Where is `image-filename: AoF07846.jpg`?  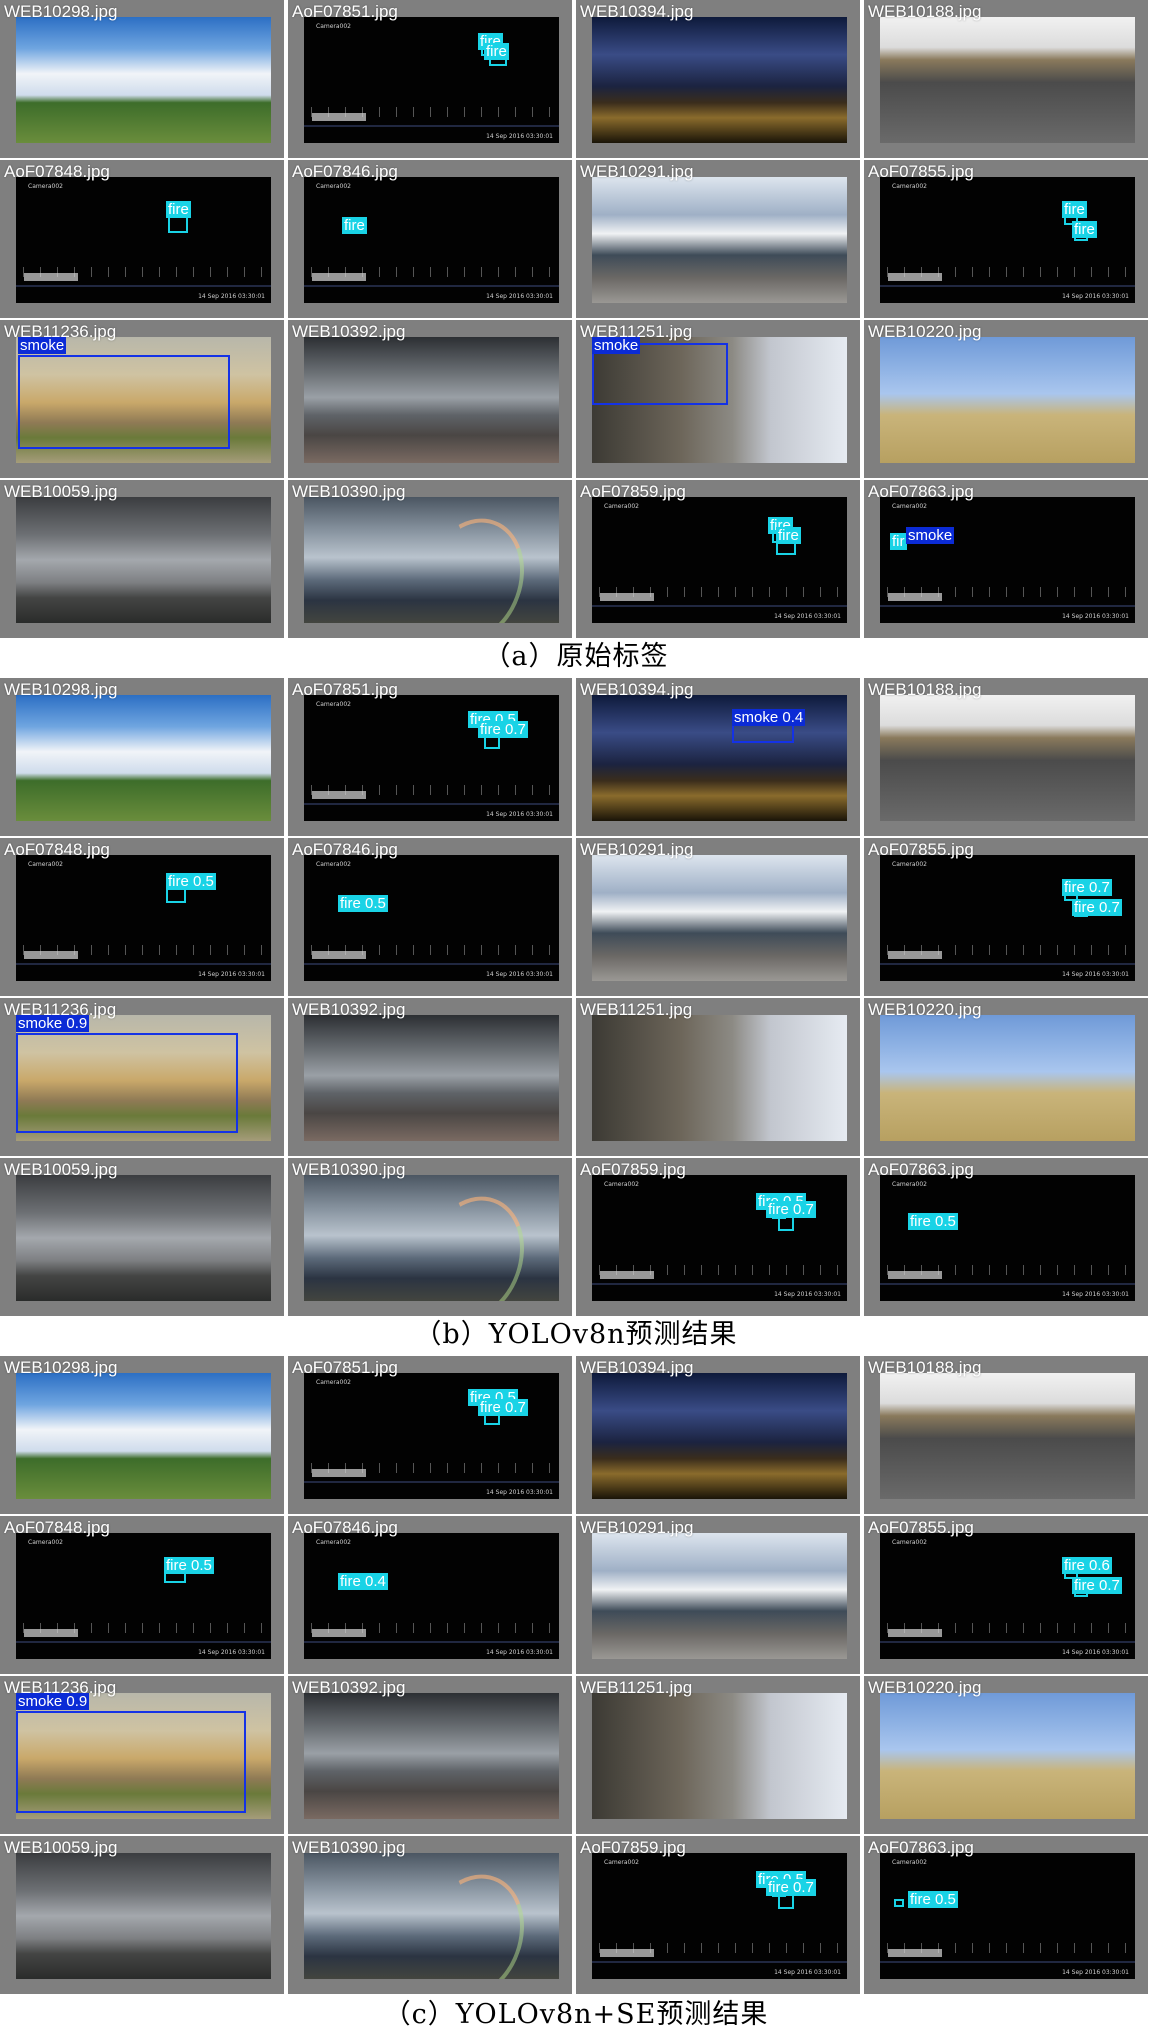 image-filename: AoF07846.jpg is located at coordinates (345, 1527).